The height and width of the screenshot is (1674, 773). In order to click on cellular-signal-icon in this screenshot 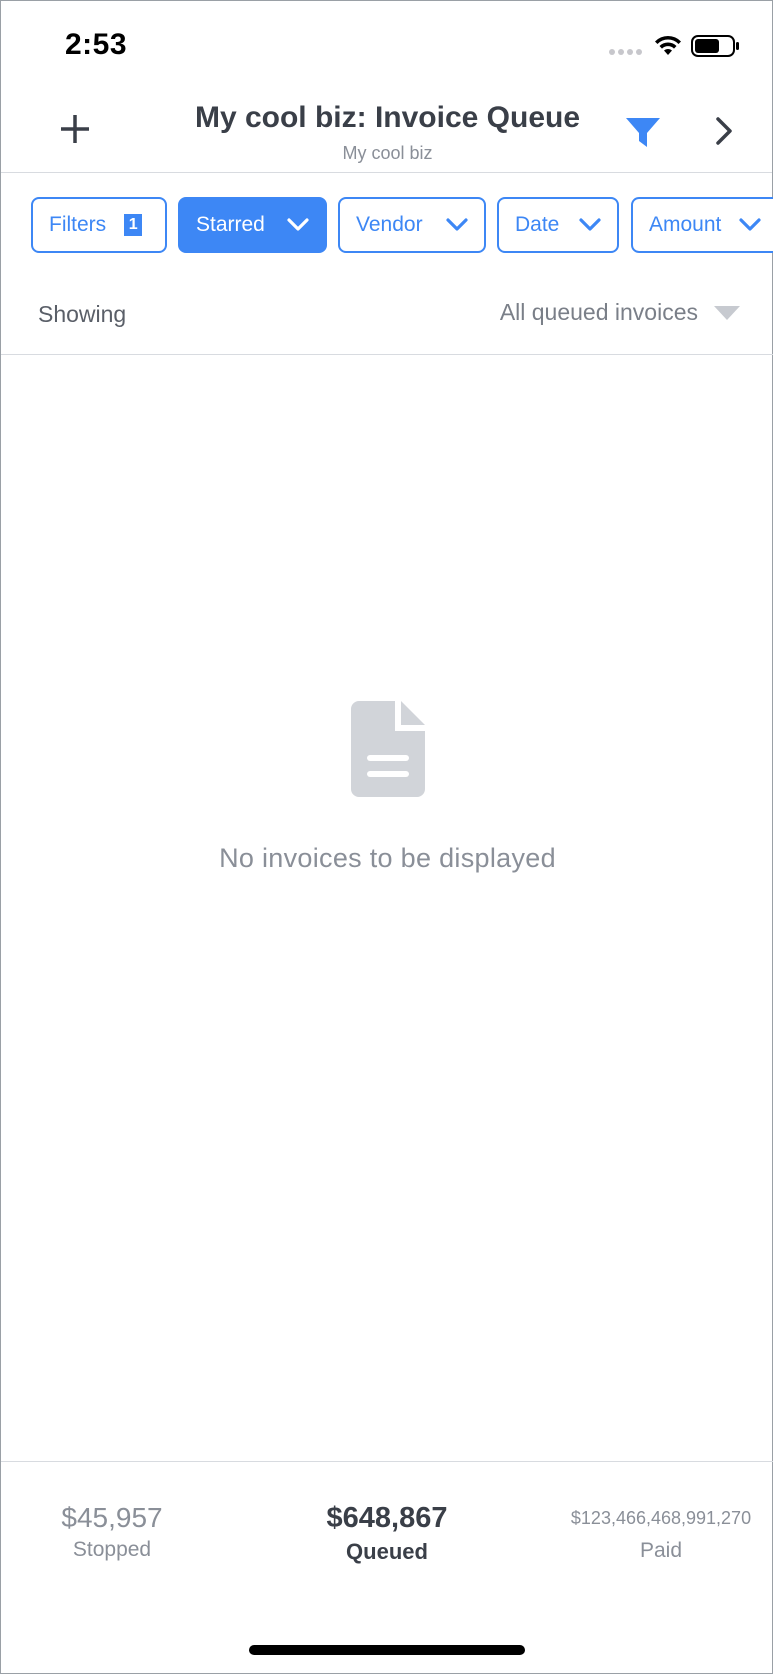, I will do `click(625, 52)`.